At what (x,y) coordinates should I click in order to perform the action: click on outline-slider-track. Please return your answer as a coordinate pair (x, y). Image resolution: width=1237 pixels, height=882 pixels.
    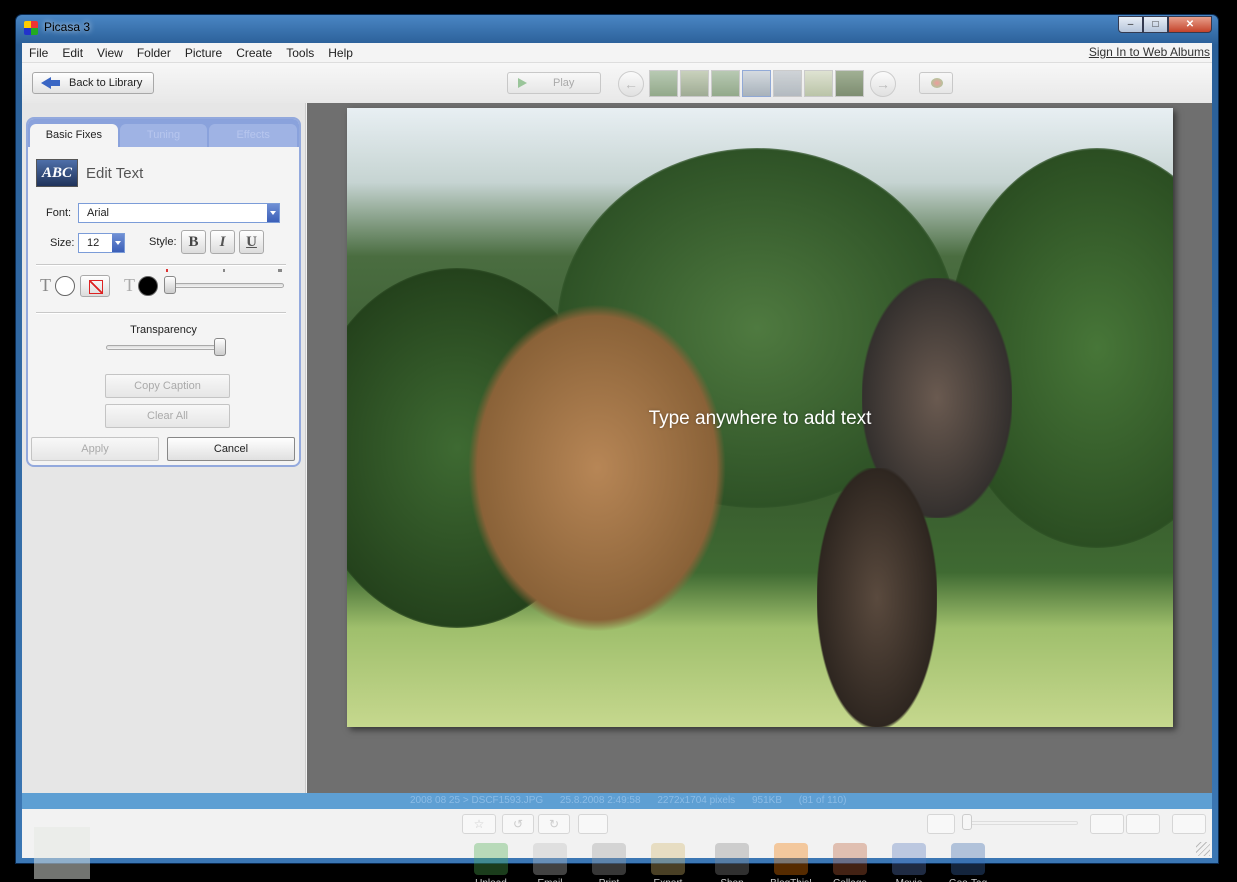
    Looking at the image, I should click on (224, 285).